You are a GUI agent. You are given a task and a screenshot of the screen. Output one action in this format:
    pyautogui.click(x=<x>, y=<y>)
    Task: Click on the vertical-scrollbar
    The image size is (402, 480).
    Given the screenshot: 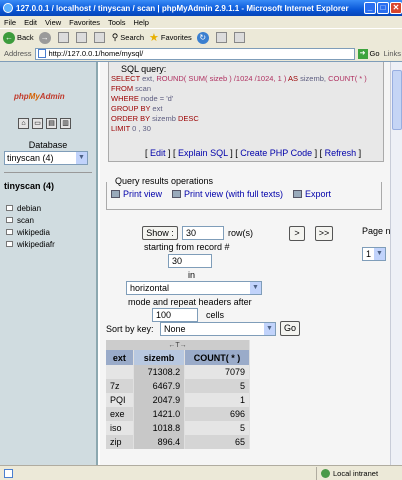 What is the action you would take?
    pyautogui.click(x=396, y=264)
    